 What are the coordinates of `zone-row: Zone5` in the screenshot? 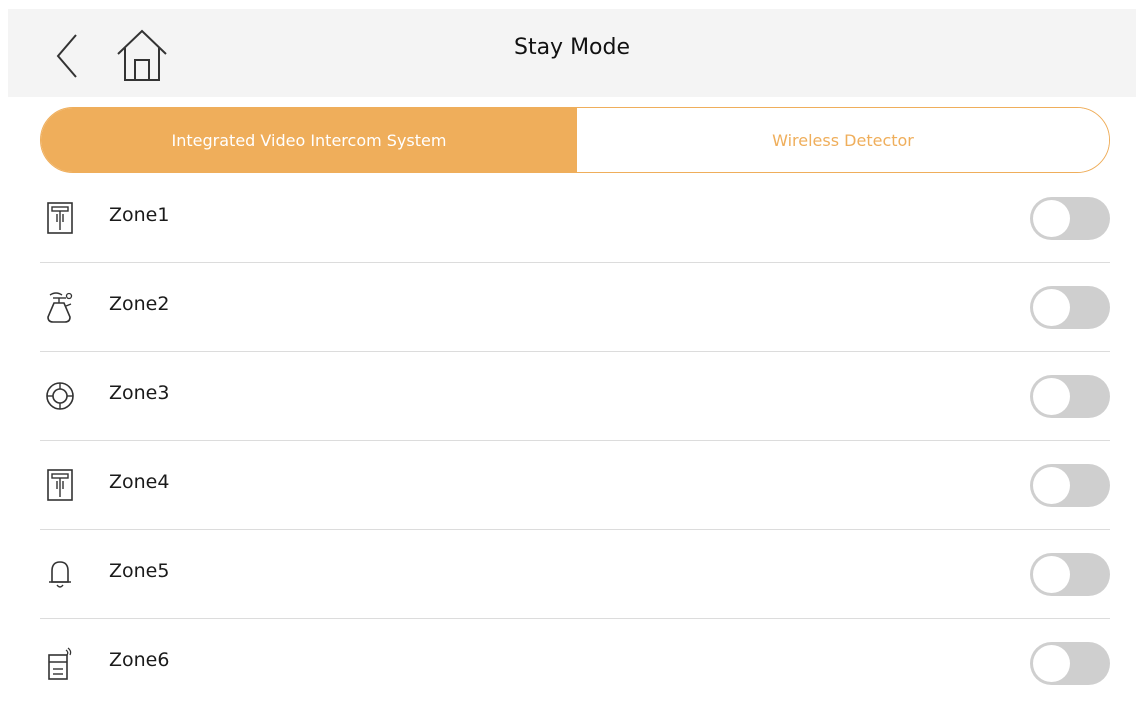 It's located at (575, 574).